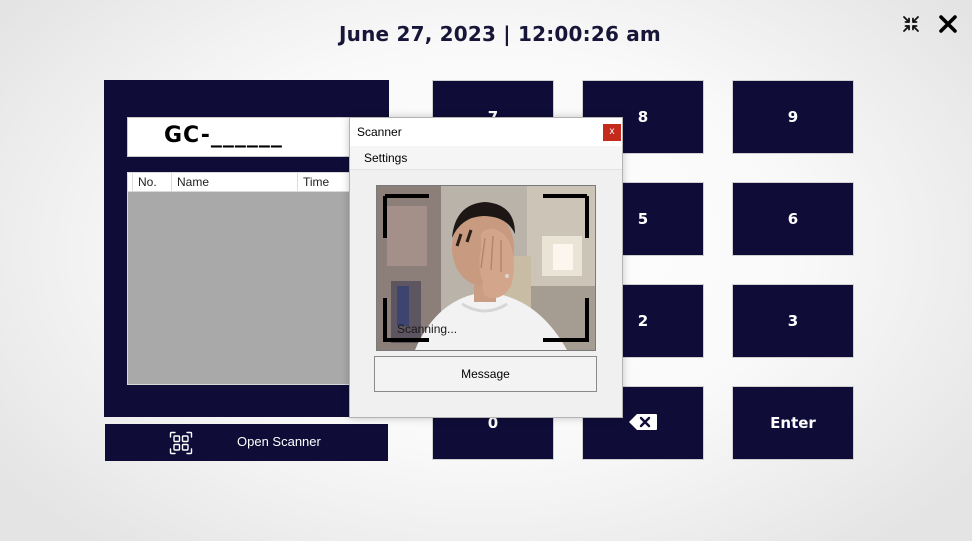  I want to click on code-input-box: GC-______, so click(247, 137).